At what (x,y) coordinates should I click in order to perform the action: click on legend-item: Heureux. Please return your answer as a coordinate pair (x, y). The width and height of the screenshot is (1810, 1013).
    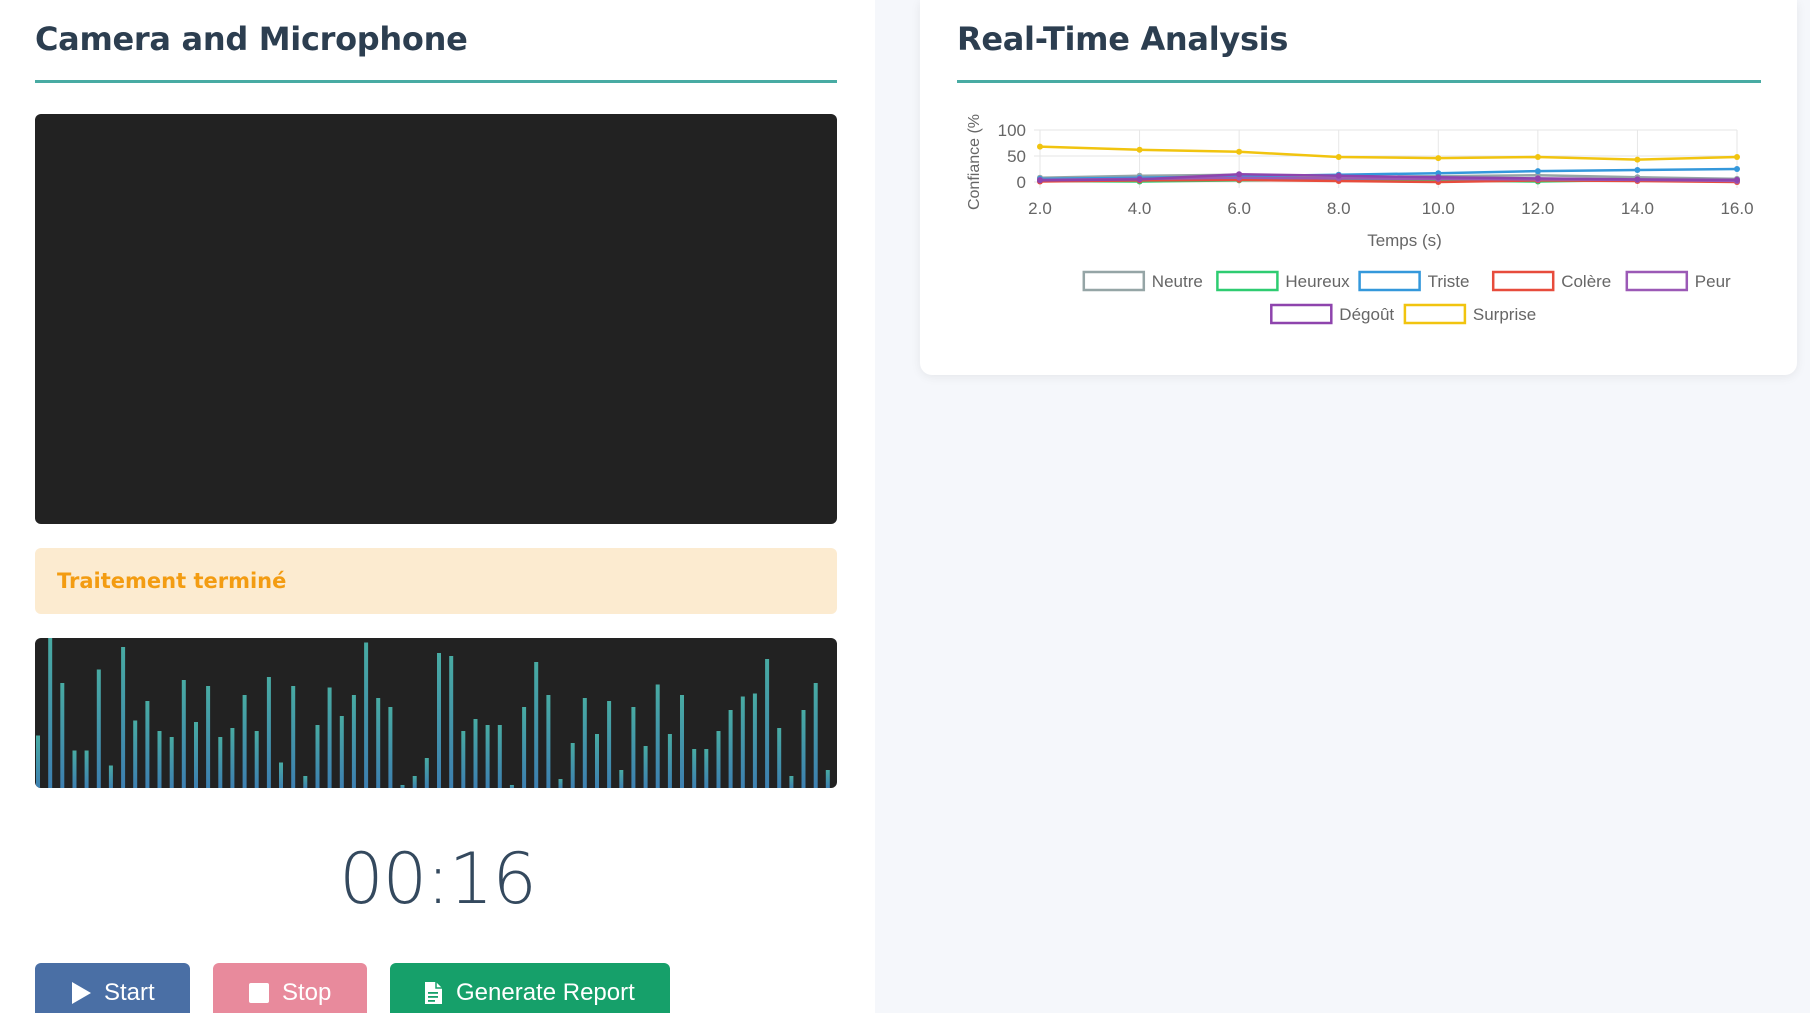
    Looking at the image, I should click on (1283, 281).